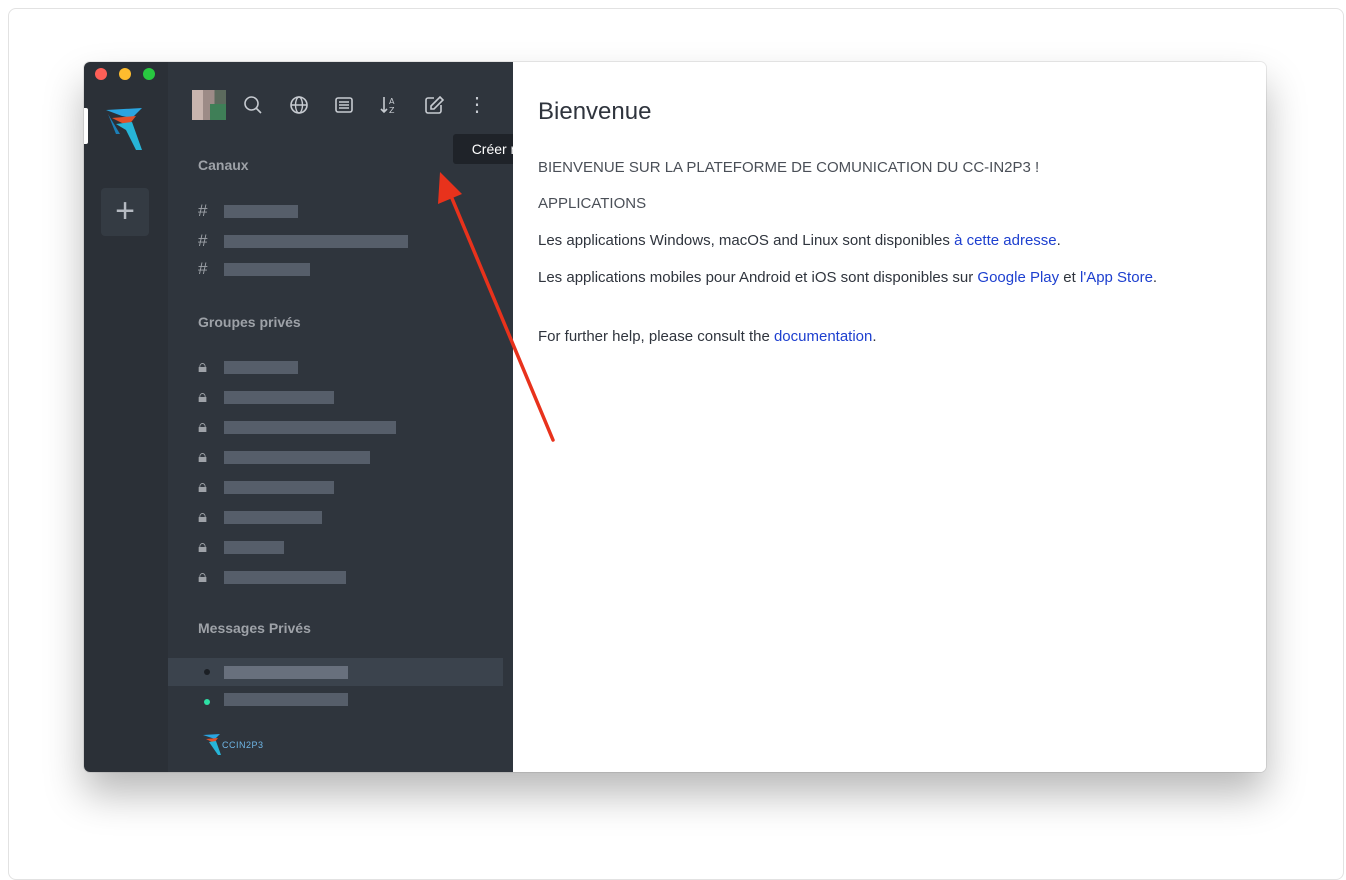  I want to click on section-title-direct-messages: Messages Privés, so click(254, 628).